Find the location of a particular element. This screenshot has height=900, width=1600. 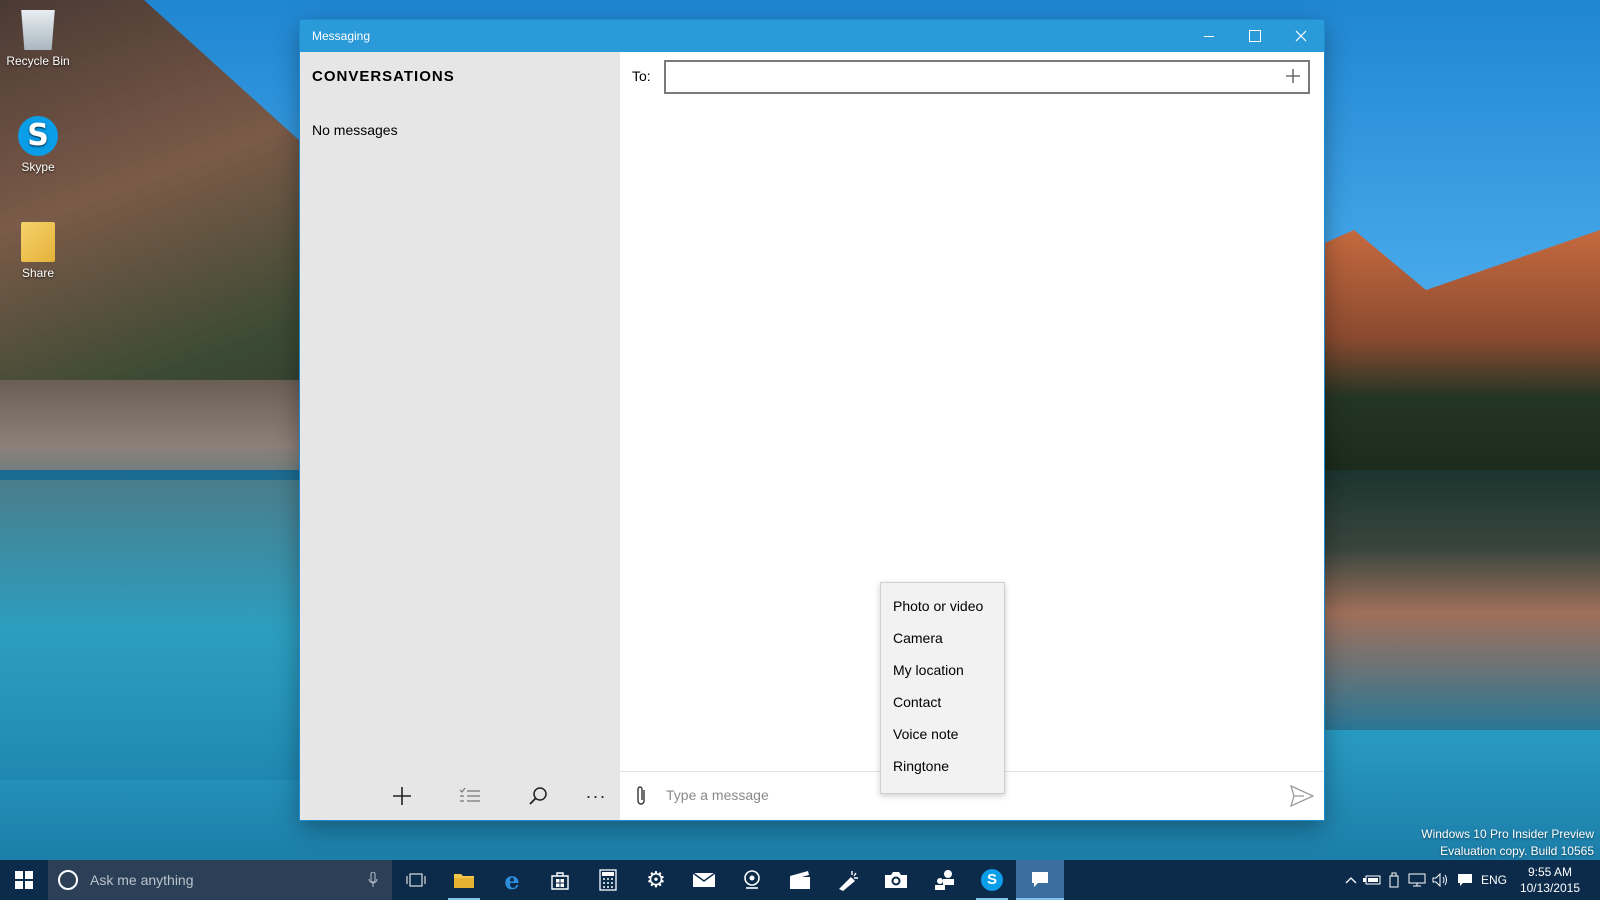

taskbar-movies is located at coordinates (800, 880).